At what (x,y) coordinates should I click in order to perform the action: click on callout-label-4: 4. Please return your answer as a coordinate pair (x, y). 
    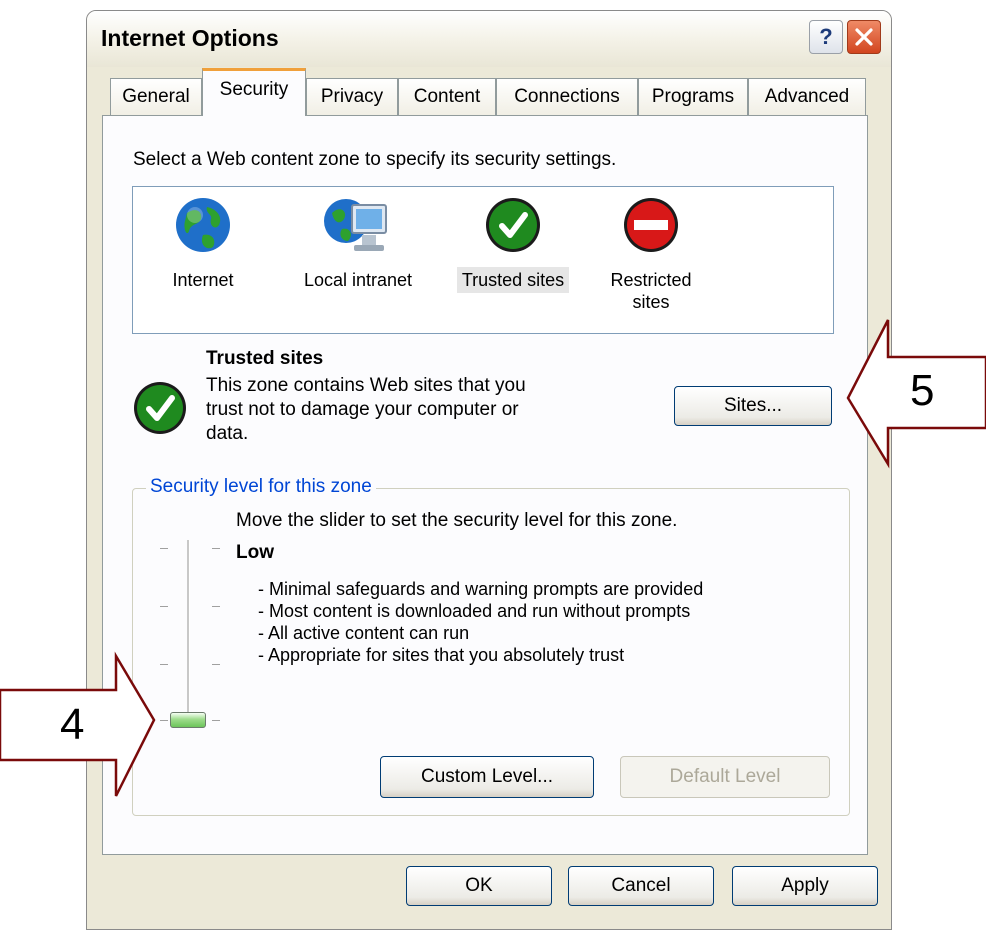
    Looking at the image, I should click on (72, 724).